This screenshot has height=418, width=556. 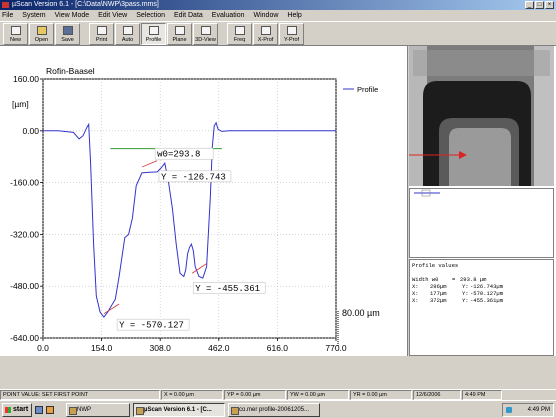 What do you see at coordinates (482, 395) in the screenshot?
I see `status-time: 4:49 PM` at bounding box center [482, 395].